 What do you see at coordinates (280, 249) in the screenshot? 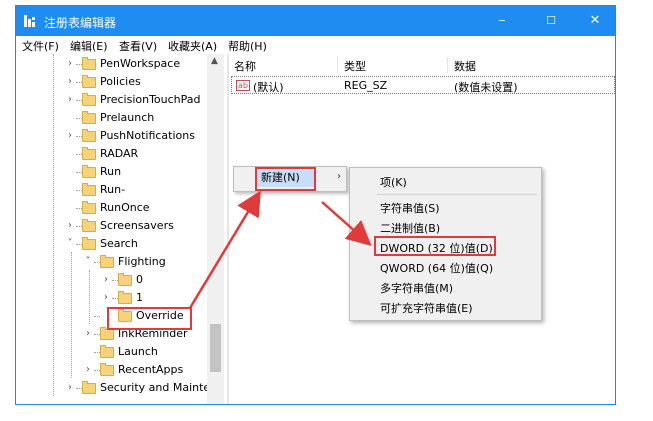
I see `annotation-arrows` at bounding box center [280, 249].